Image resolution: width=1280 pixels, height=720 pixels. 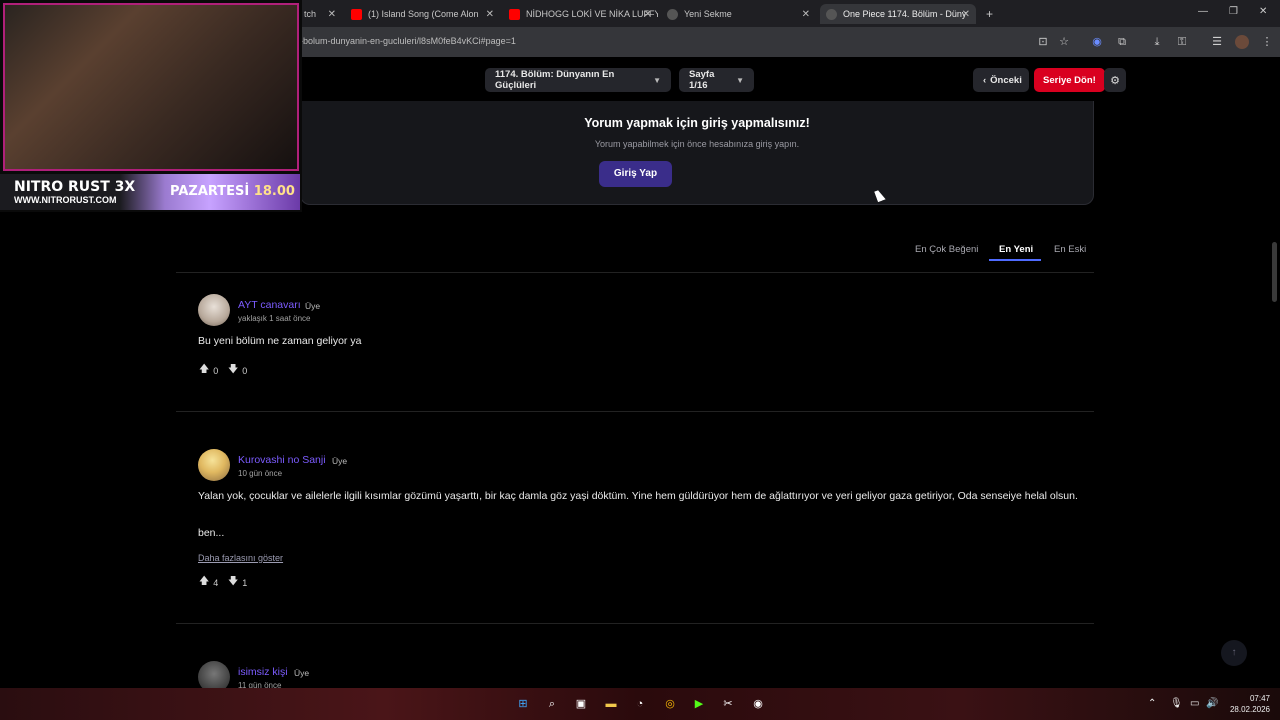 What do you see at coordinates (635, 174) in the screenshot?
I see `login-button: Giriş Yap` at bounding box center [635, 174].